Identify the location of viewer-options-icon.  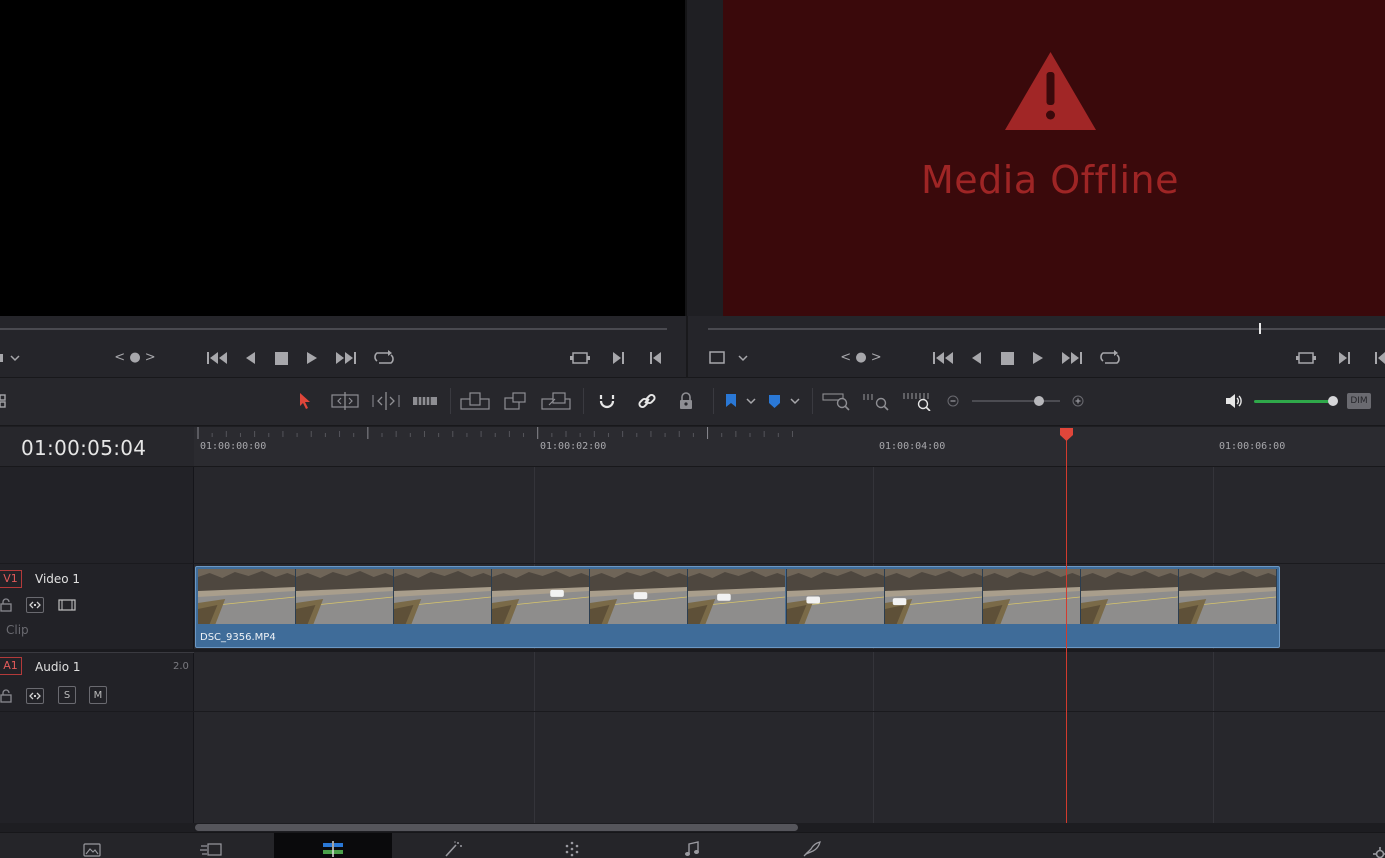
(728, 358).